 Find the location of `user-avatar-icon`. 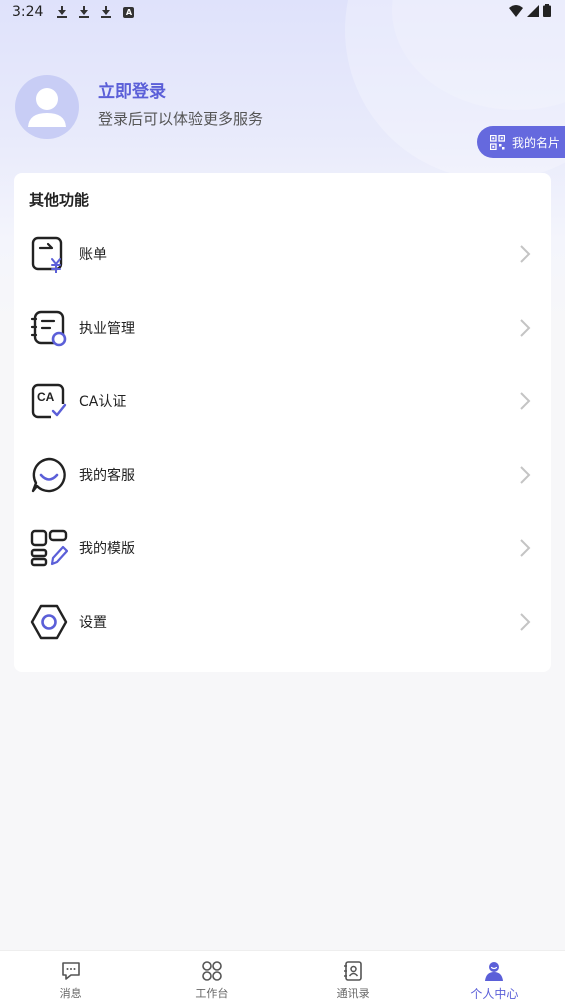

user-avatar-icon is located at coordinates (47, 107).